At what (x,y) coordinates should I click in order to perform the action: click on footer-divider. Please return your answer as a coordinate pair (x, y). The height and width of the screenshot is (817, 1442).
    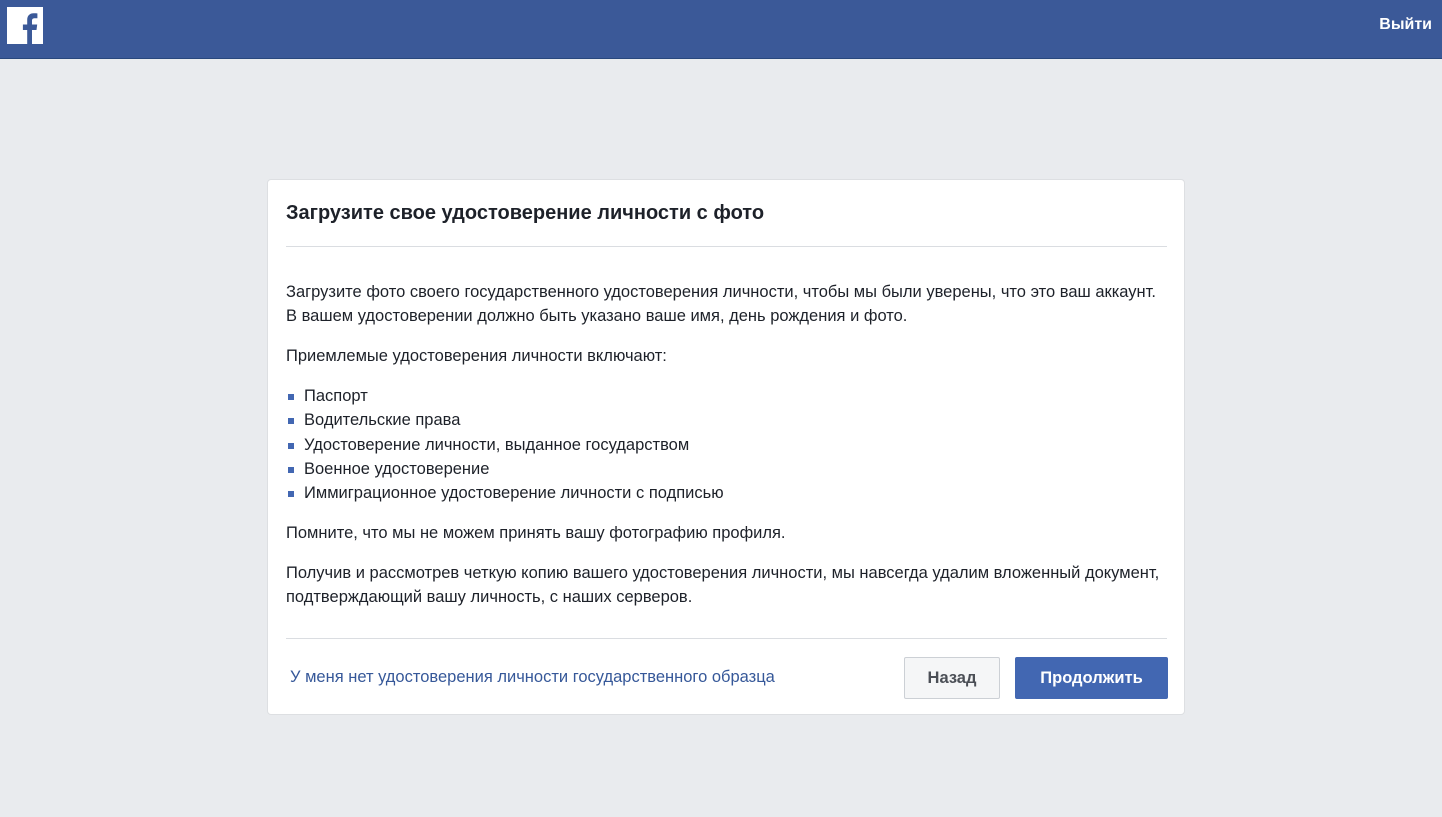
    Looking at the image, I should click on (726, 638).